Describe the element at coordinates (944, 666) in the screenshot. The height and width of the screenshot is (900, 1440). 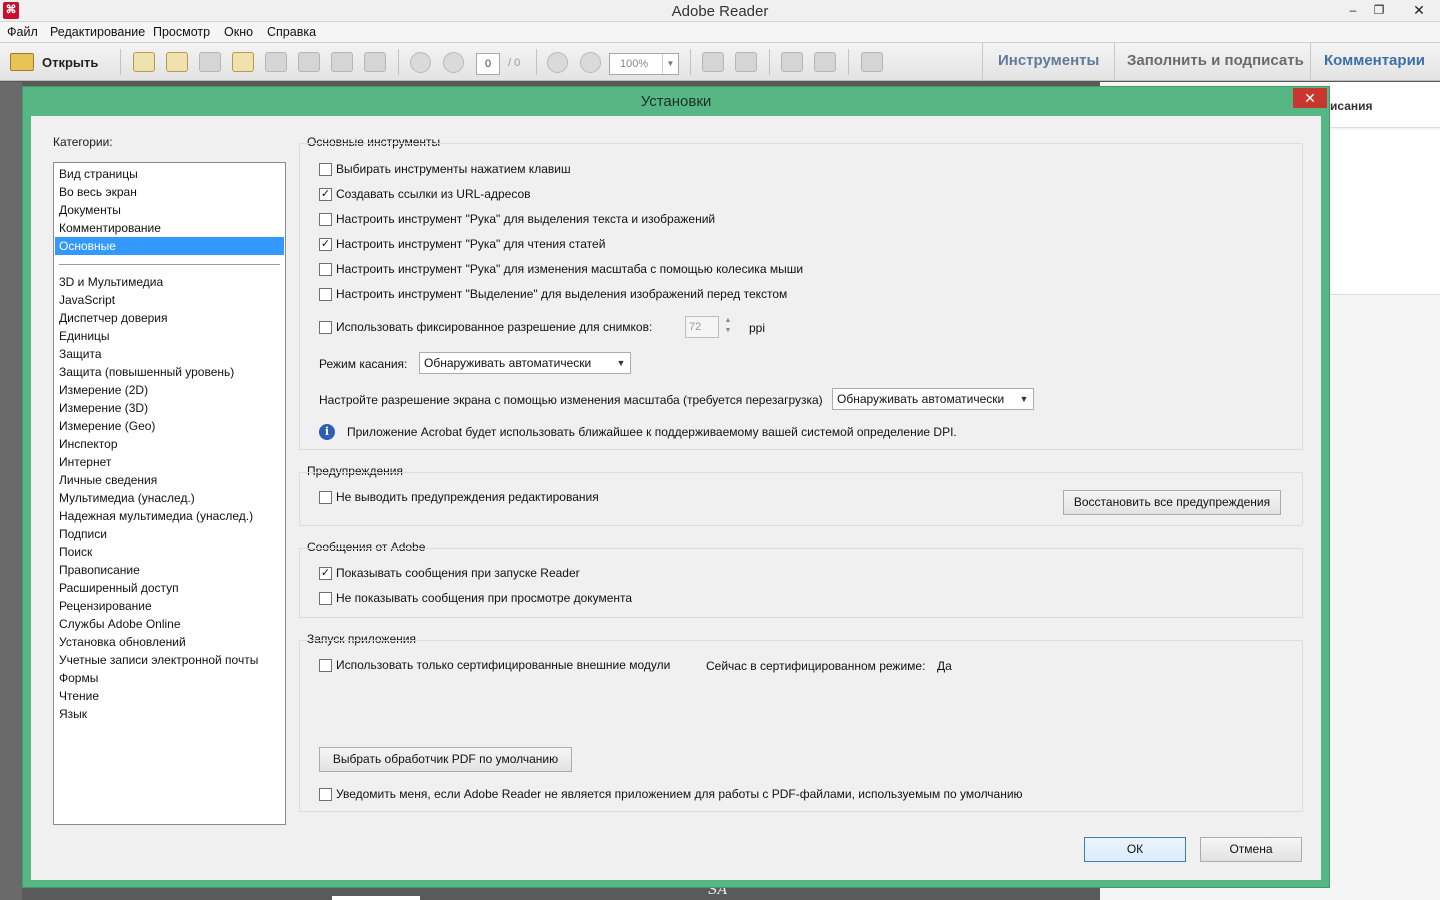
I see `certified-mode-value: Да` at that location.